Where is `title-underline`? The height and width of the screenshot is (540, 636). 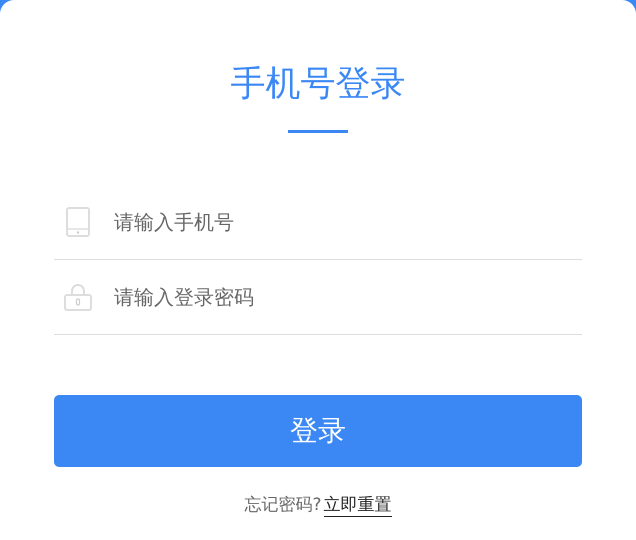
title-underline is located at coordinates (318, 131).